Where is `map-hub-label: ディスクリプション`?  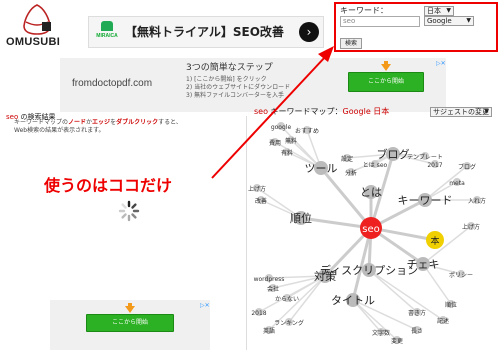
map-hub-label: ディスクリプション is located at coordinates (369, 270).